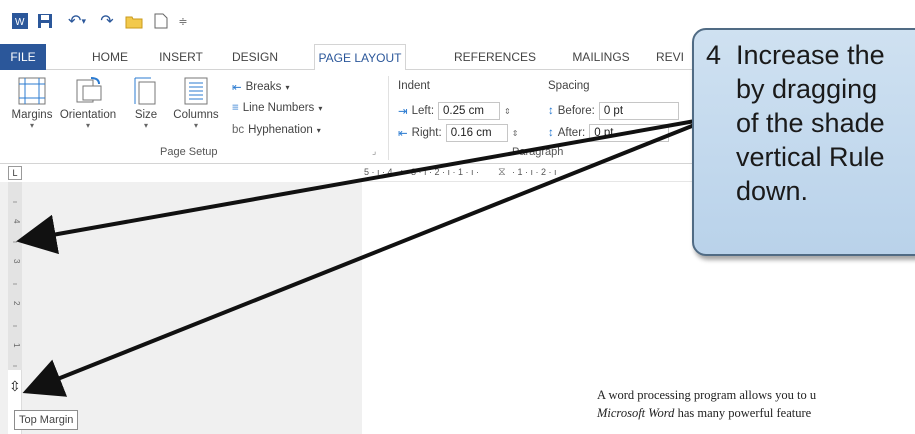  What do you see at coordinates (45, 21) in the screenshot?
I see `save-icon` at bounding box center [45, 21].